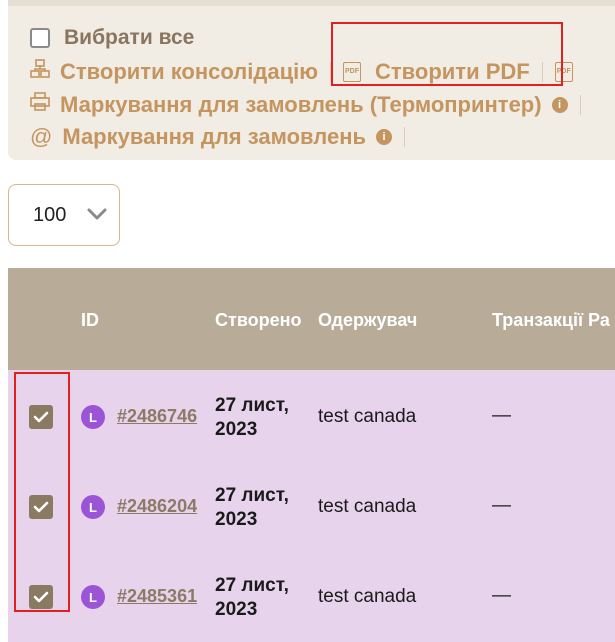 The height and width of the screenshot is (642, 615). I want to click on thermal-label-button: Маркування для замовлень (Термопринтер), so click(301, 105).